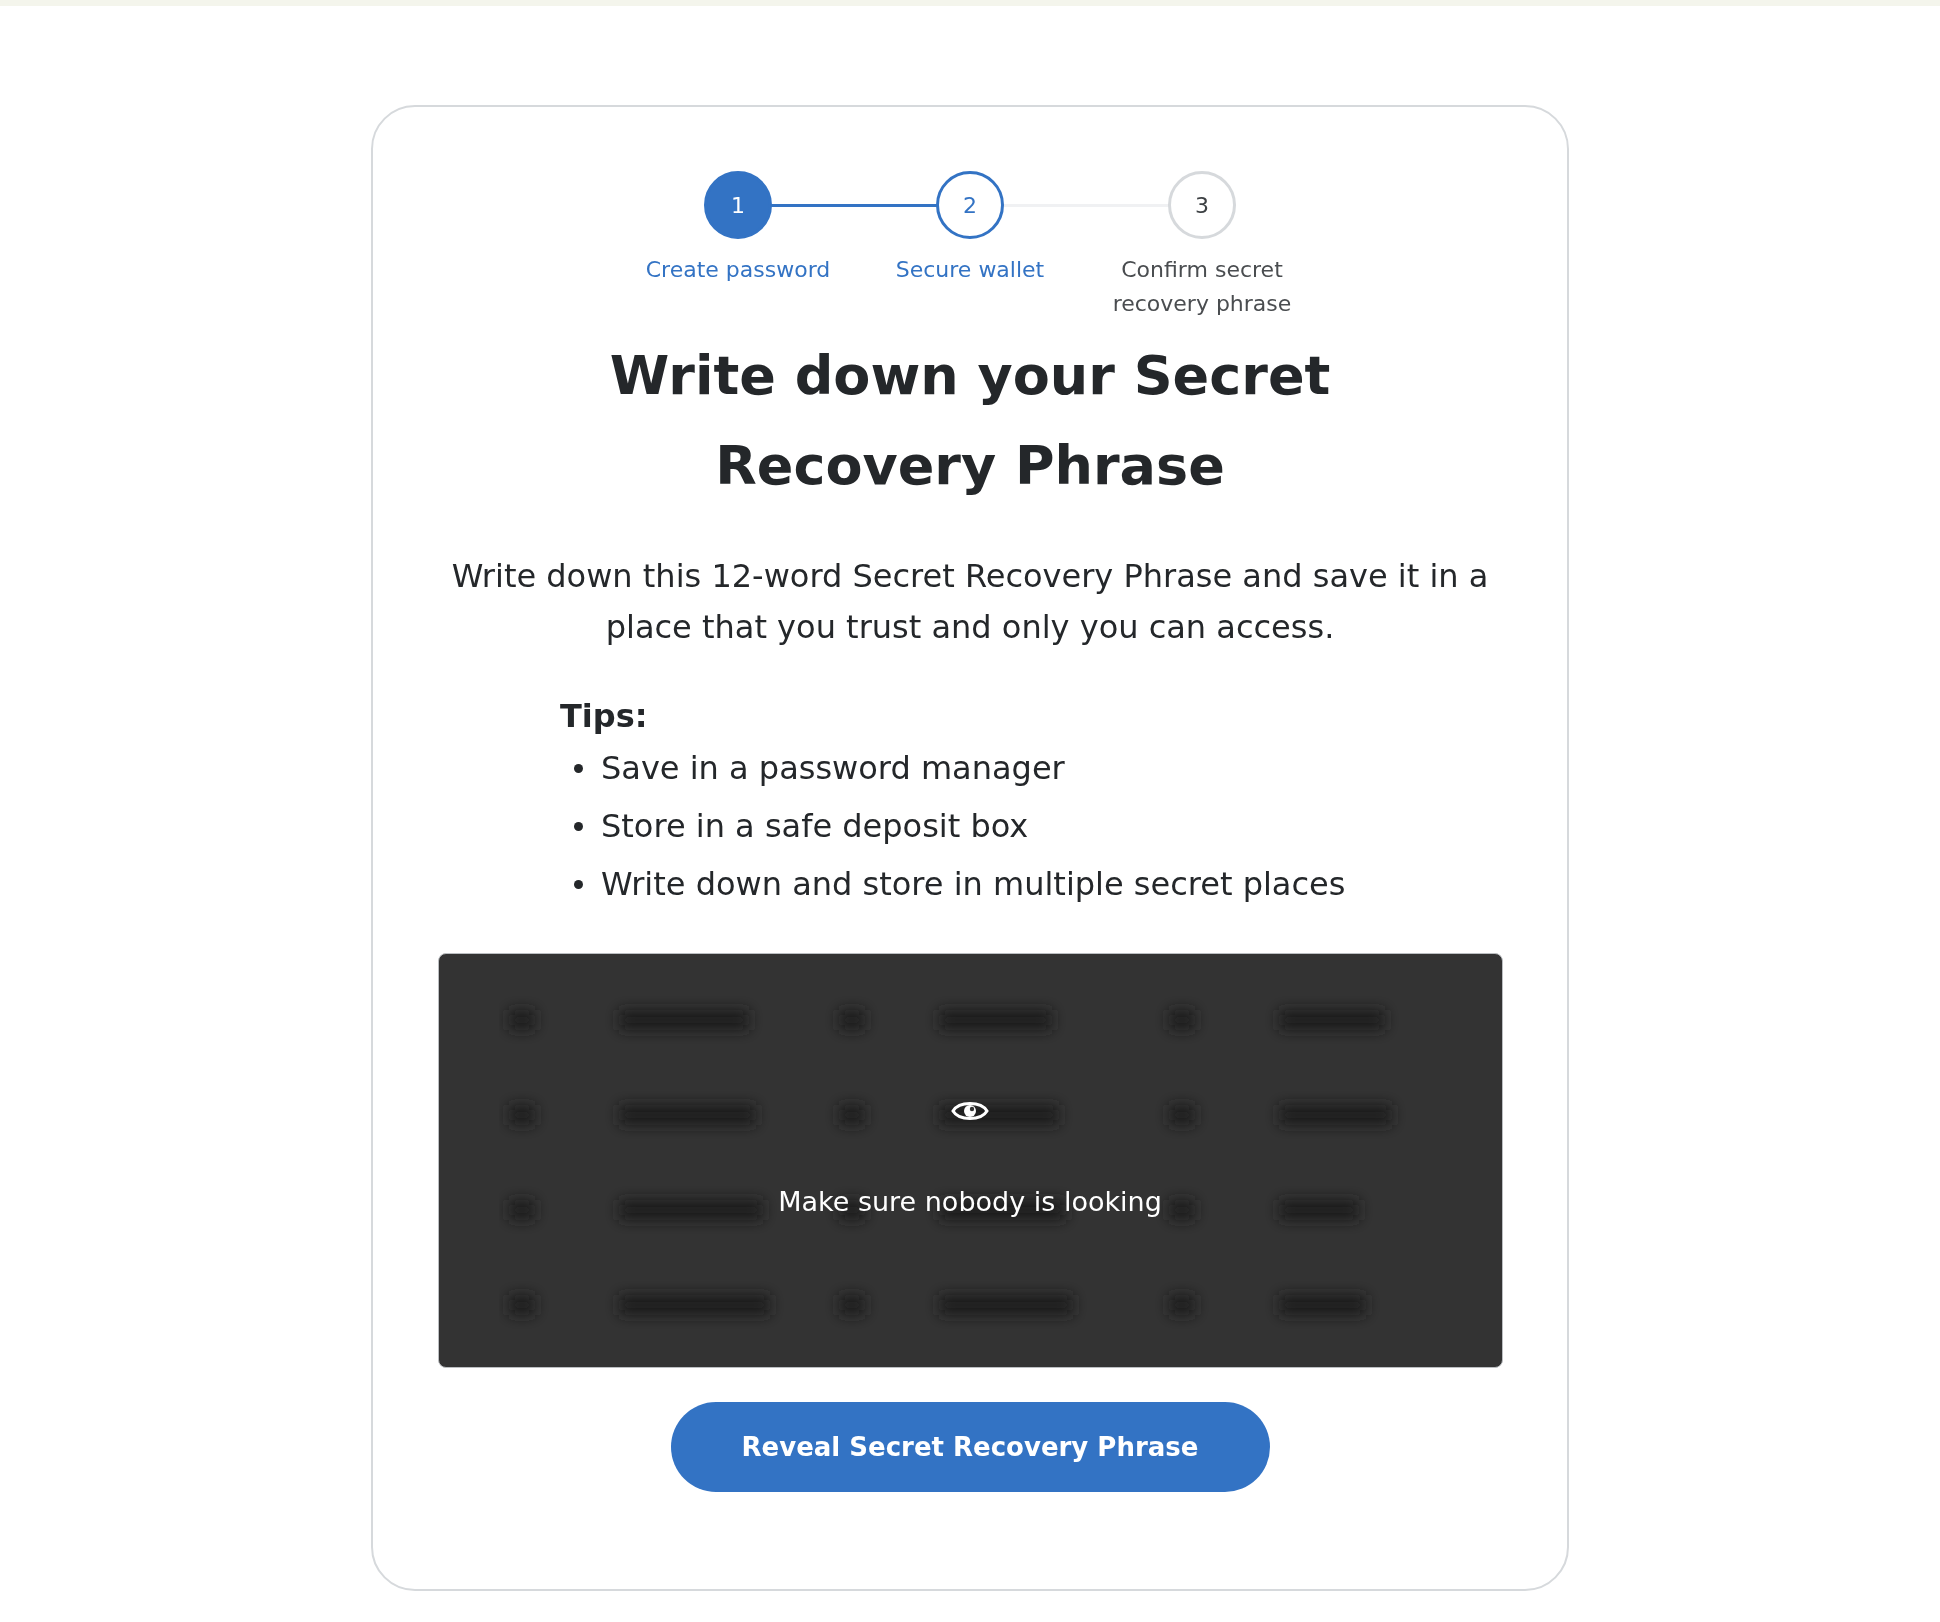 Image resolution: width=1940 pixels, height=1622 pixels. What do you see at coordinates (970, 270) in the screenshot?
I see `step-label: Secure wallet` at bounding box center [970, 270].